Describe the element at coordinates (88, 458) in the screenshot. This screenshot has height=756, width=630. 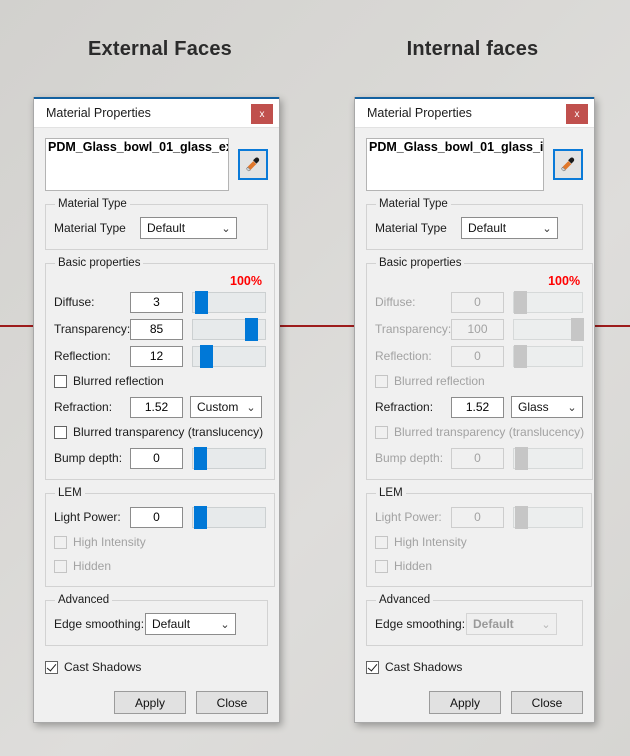
I see `bump-depth-label: Bump depth:` at that location.